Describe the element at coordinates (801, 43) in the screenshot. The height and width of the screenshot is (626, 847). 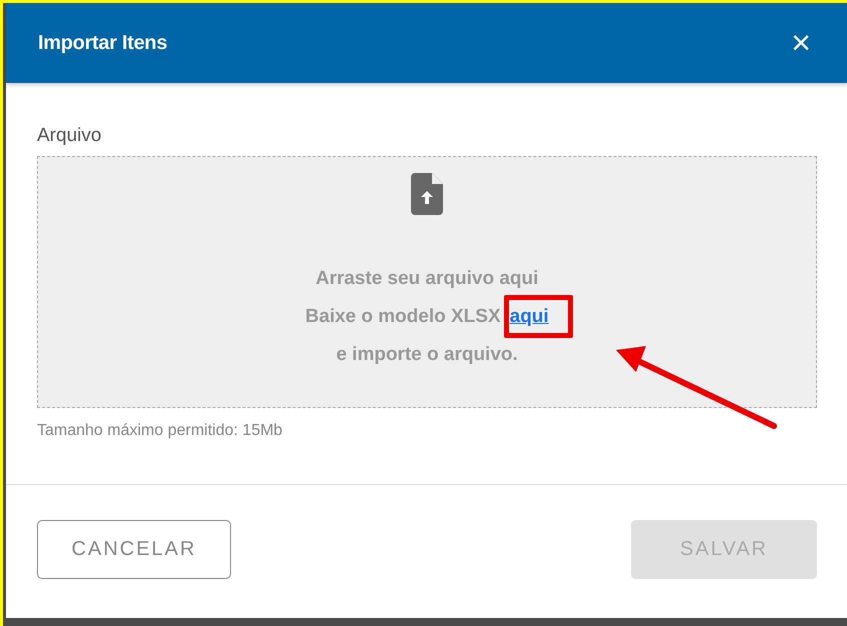
I see `close-button: ×` at that location.